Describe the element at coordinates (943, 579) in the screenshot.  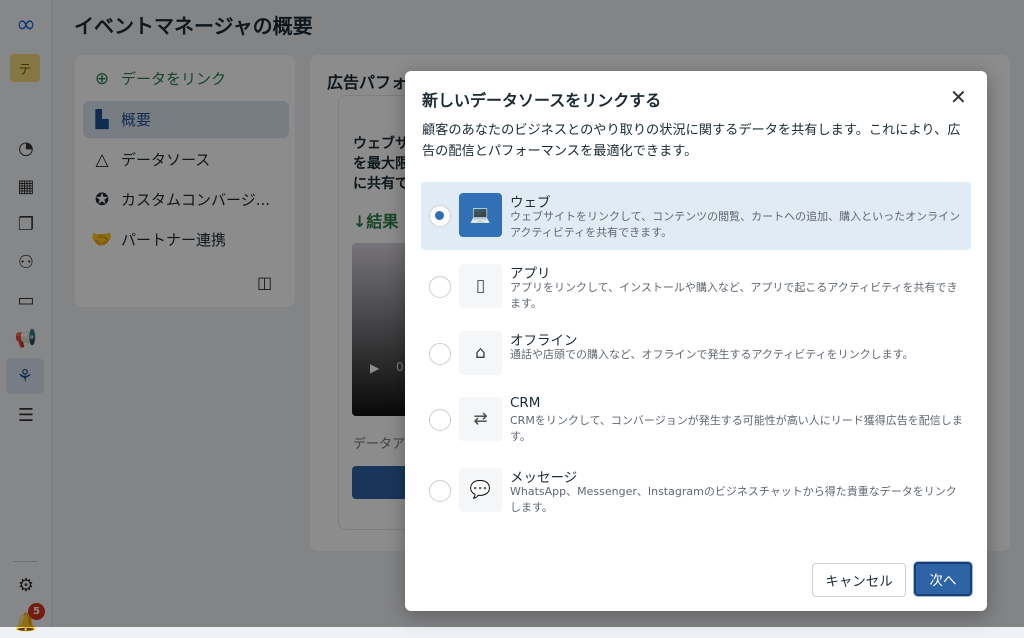
I see `next-button: 次へ` at that location.